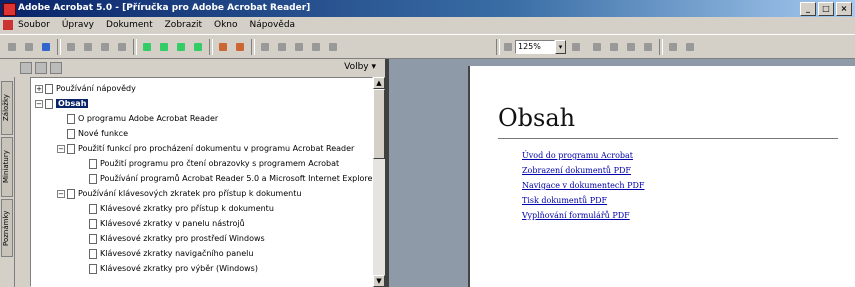  Describe the element at coordinates (26, 68) in the screenshot. I see `new-bookmark-icon` at that location.